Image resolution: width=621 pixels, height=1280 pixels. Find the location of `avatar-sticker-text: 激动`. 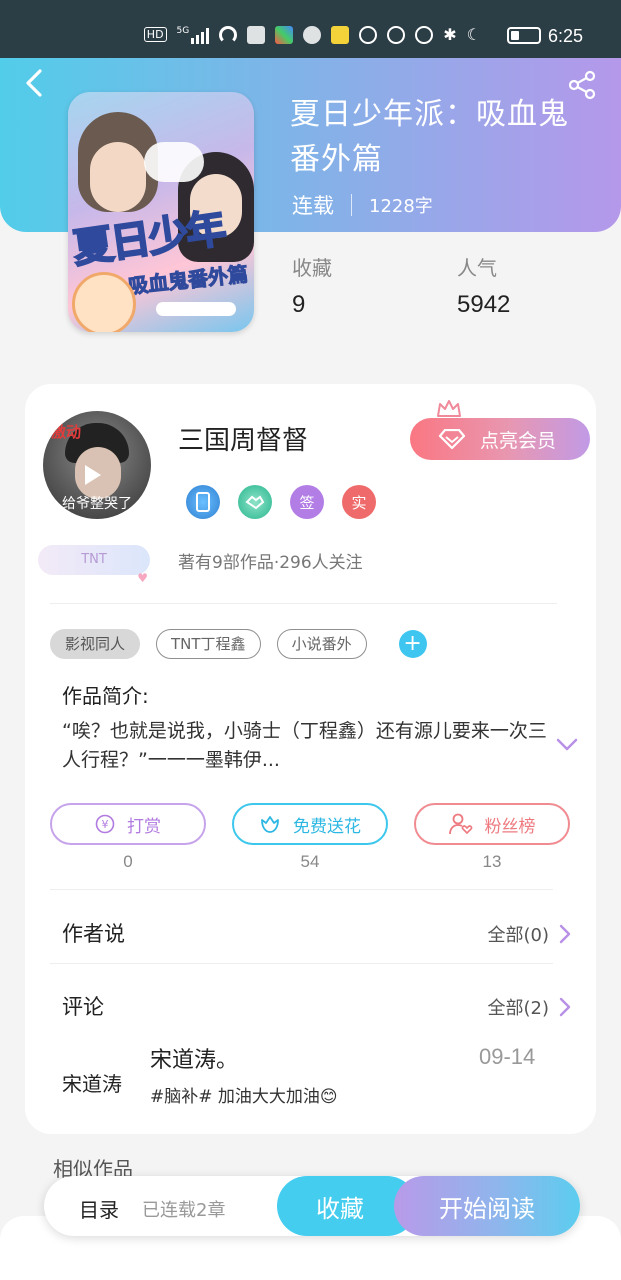

avatar-sticker-text: 激动 is located at coordinates (66, 432).